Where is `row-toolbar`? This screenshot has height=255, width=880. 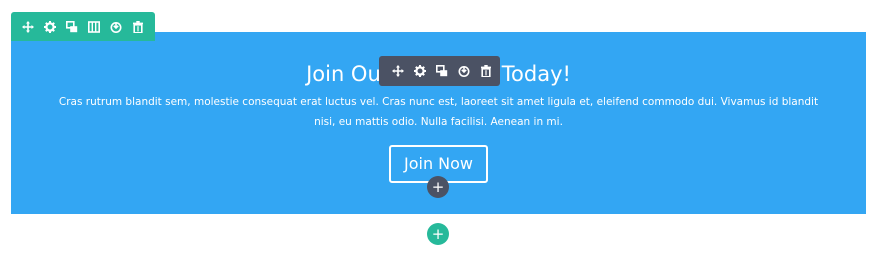
row-toolbar is located at coordinates (83, 26).